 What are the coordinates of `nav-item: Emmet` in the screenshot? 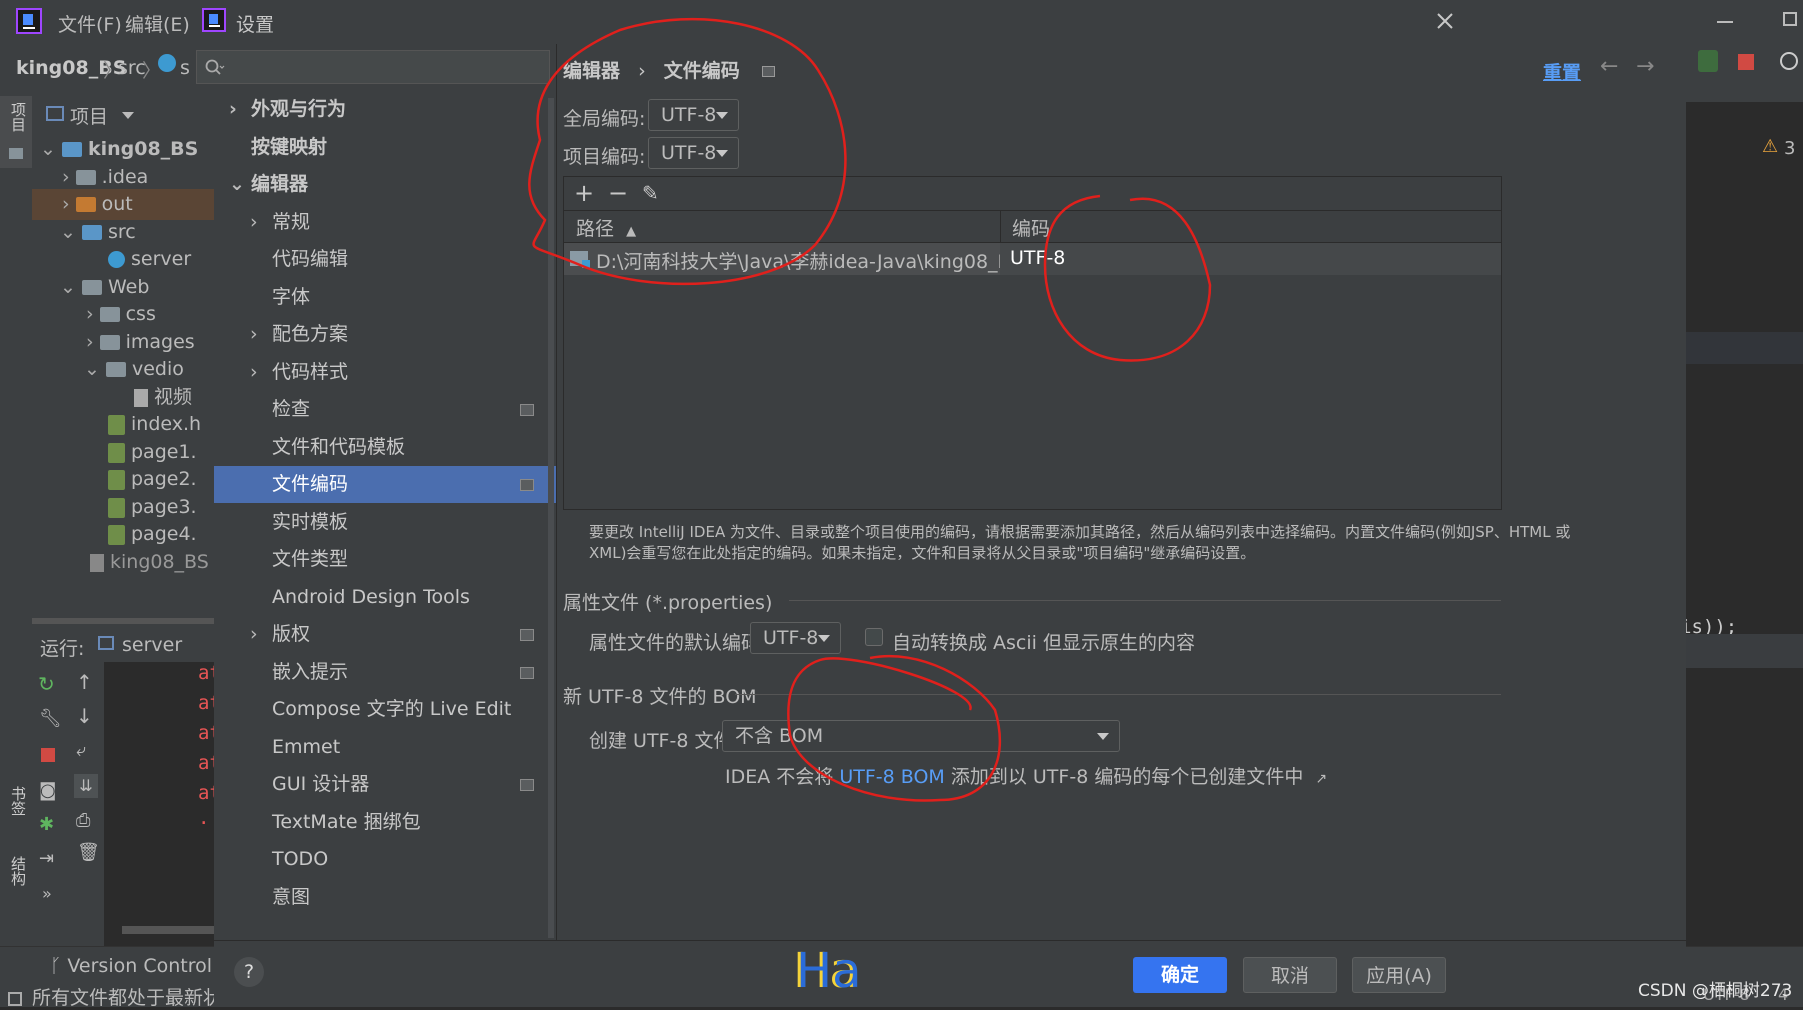 It's located at (385, 747).